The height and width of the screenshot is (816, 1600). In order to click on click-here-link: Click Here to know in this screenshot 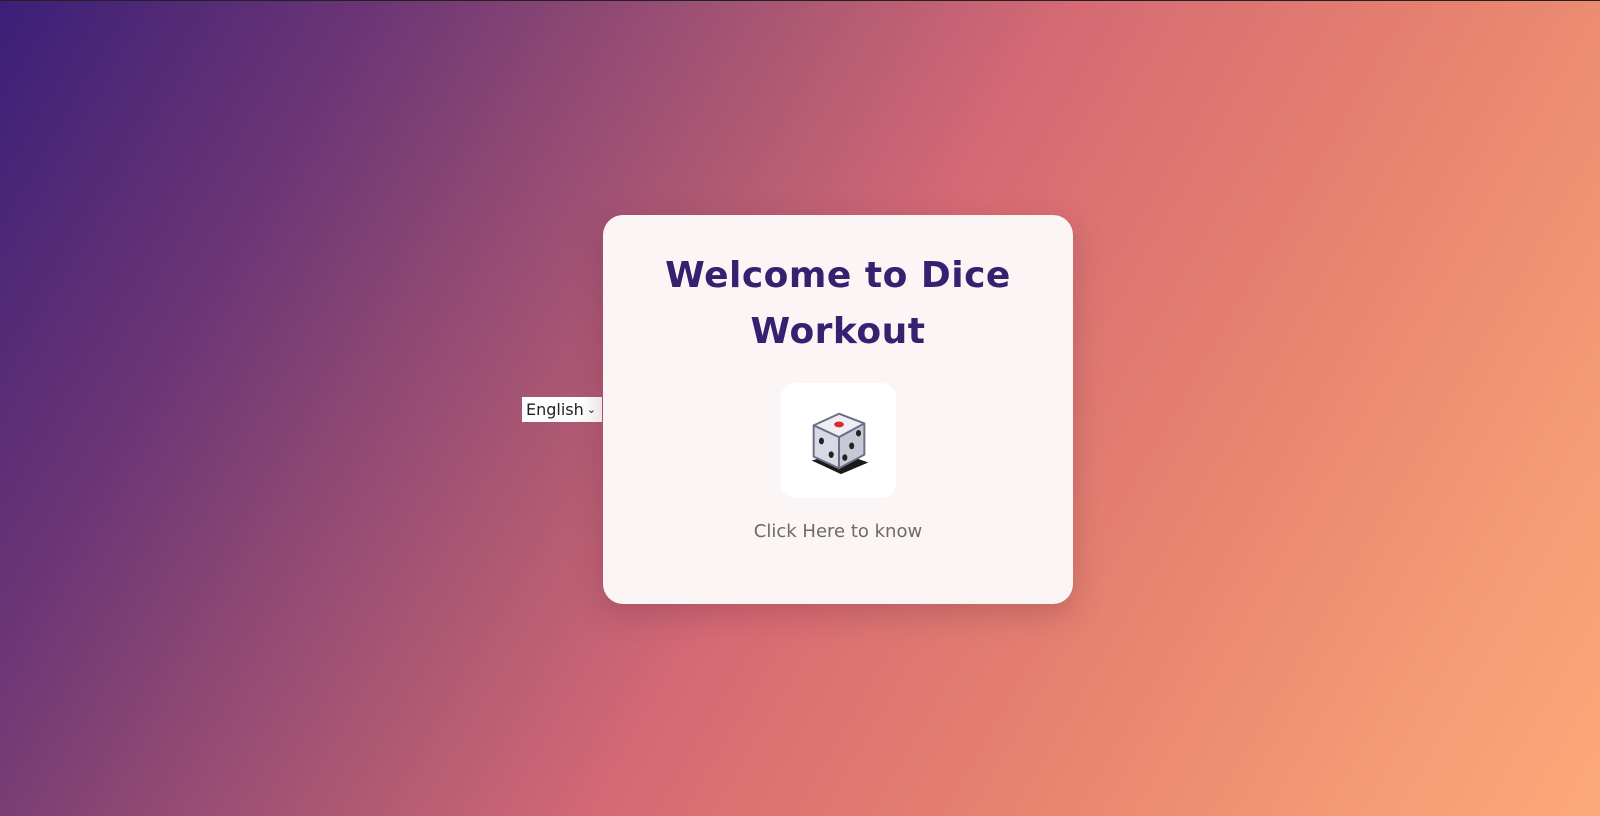, I will do `click(838, 531)`.